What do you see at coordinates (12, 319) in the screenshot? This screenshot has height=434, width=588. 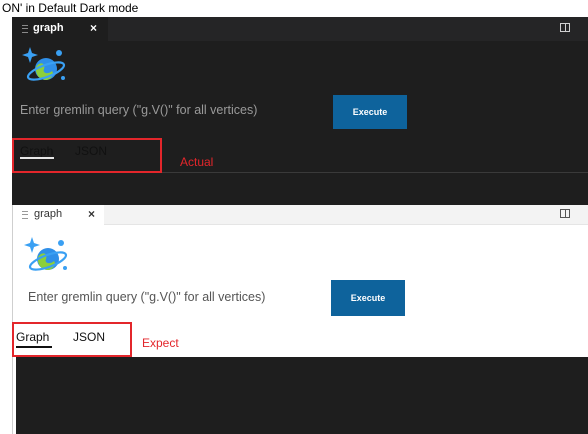 I see `panel-border` at bounding box center [12, 319].